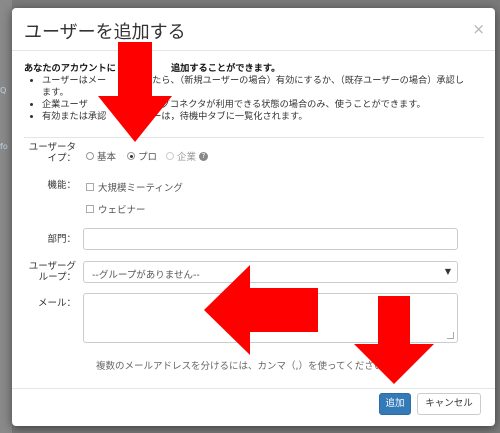 The image size is (500, 433). I want to click on down-arrow-annotation, so click(135, 92).